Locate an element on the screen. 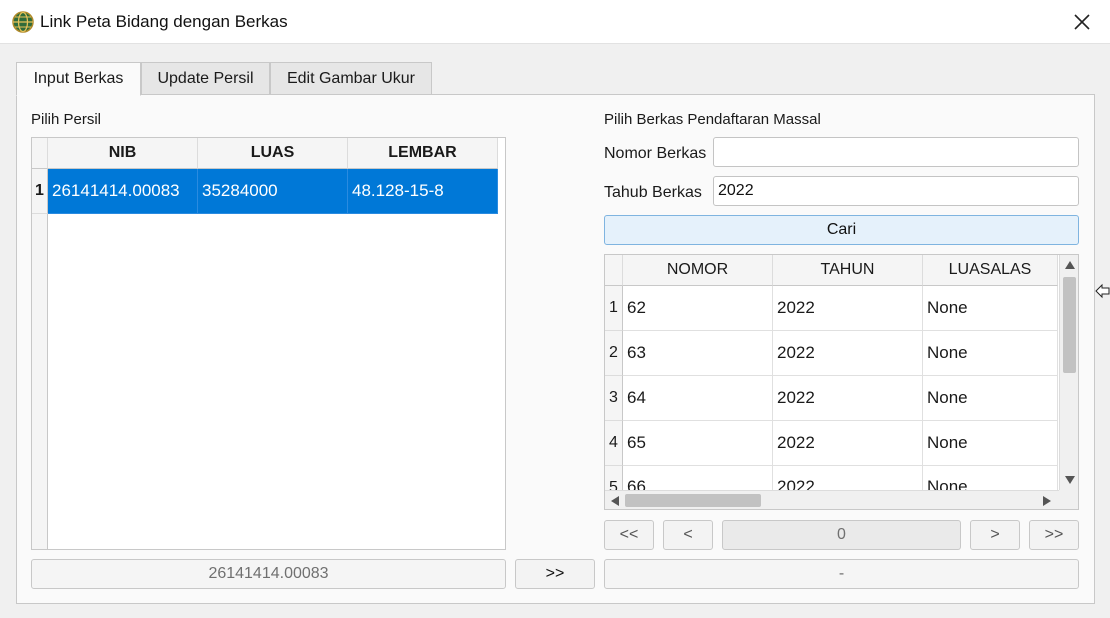 The height and width of the screenshot is (618, 1110). nomor-berkas-input is located at coordinates (896, 152).